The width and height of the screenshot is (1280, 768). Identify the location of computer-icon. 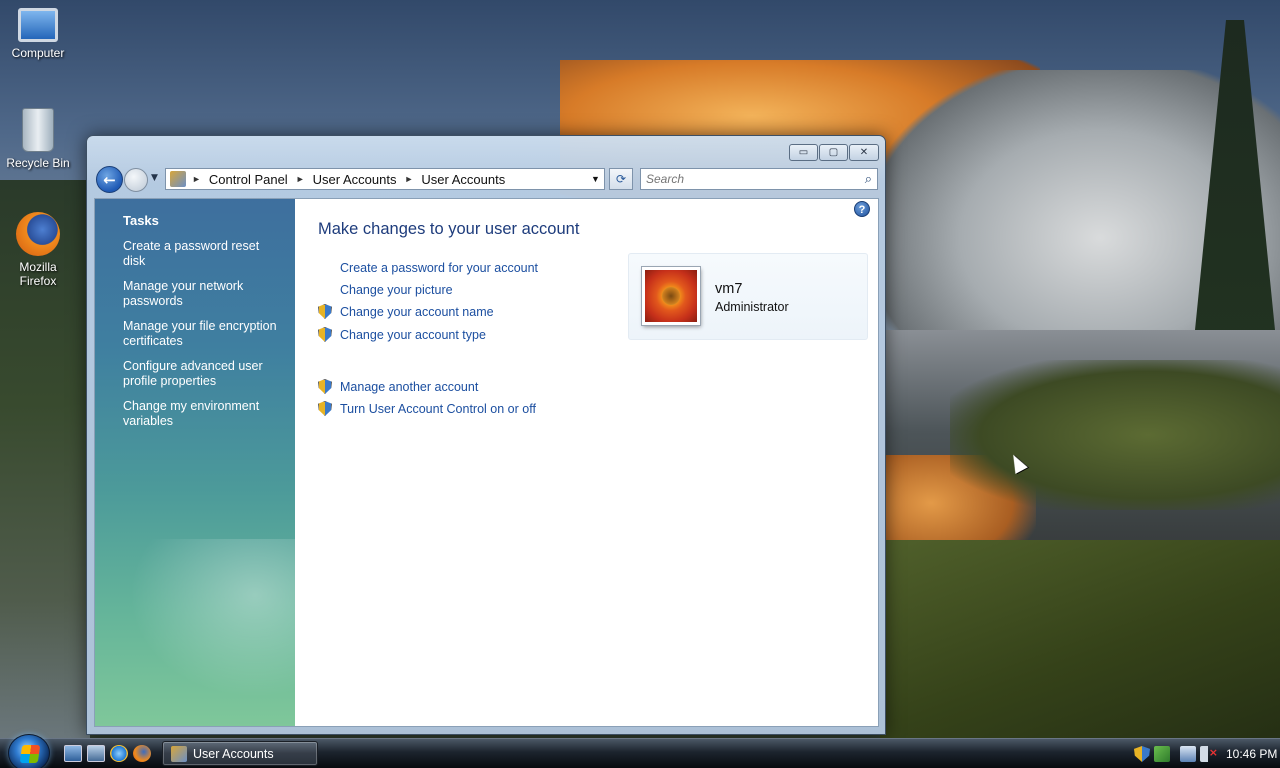
(38, 25).